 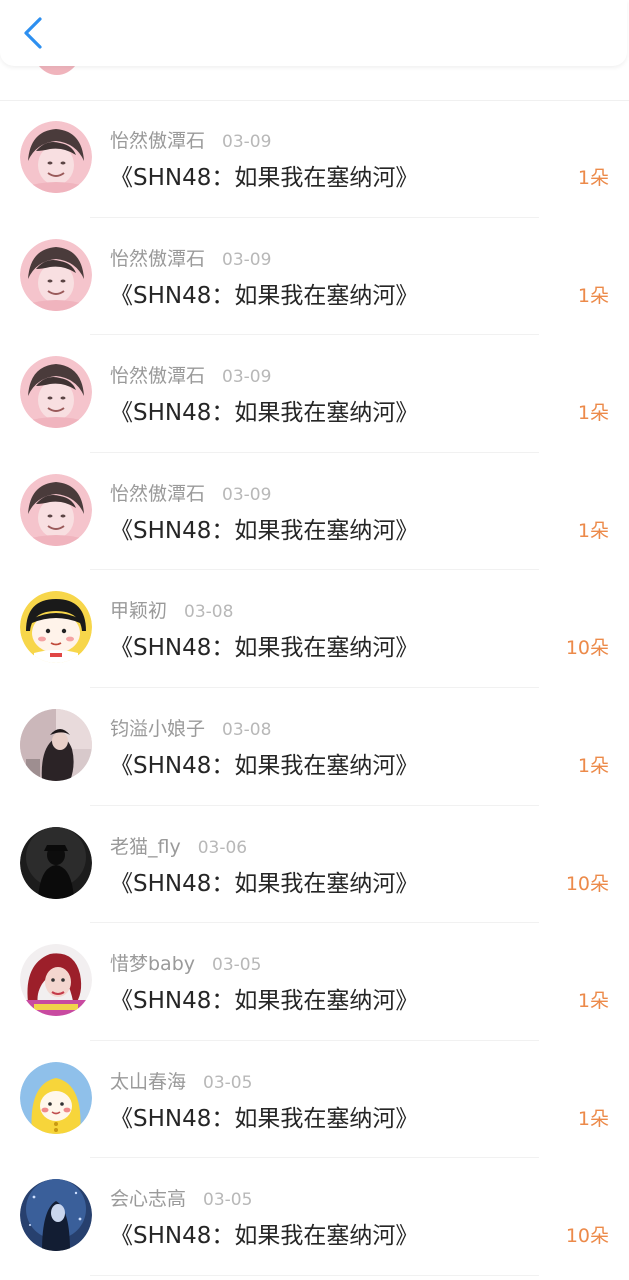 What do you see at coordinates (171, 609) in the screenshot?
I see `item-meta: 甲颖初 03-08` at bounding box center [171, 609].